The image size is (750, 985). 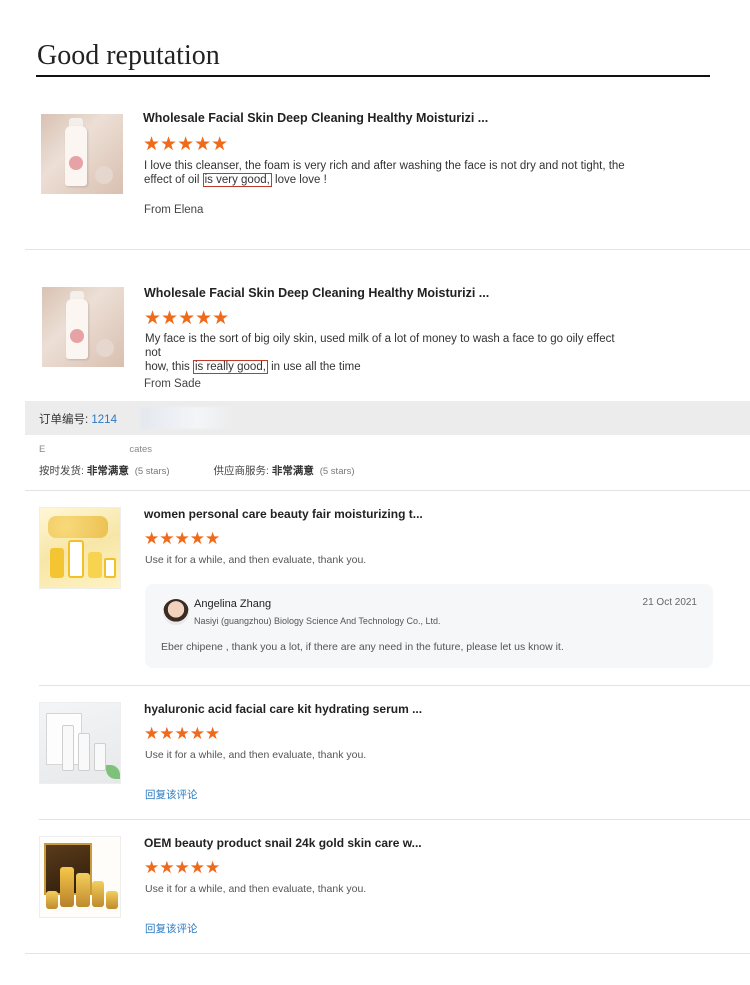 I want to click on seller-name: Angelina Zhang, so click(x=233, y=604).